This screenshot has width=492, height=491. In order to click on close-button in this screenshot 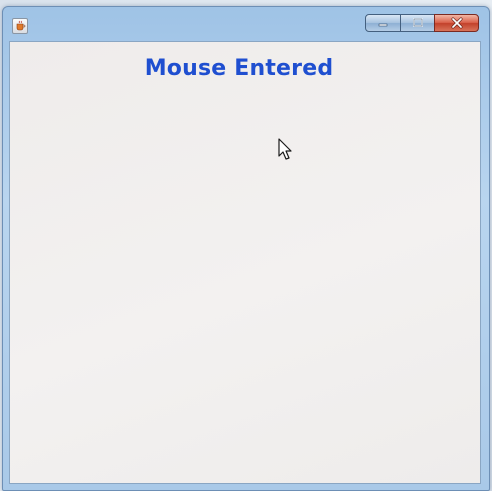, I will do `click(456, 23)`.